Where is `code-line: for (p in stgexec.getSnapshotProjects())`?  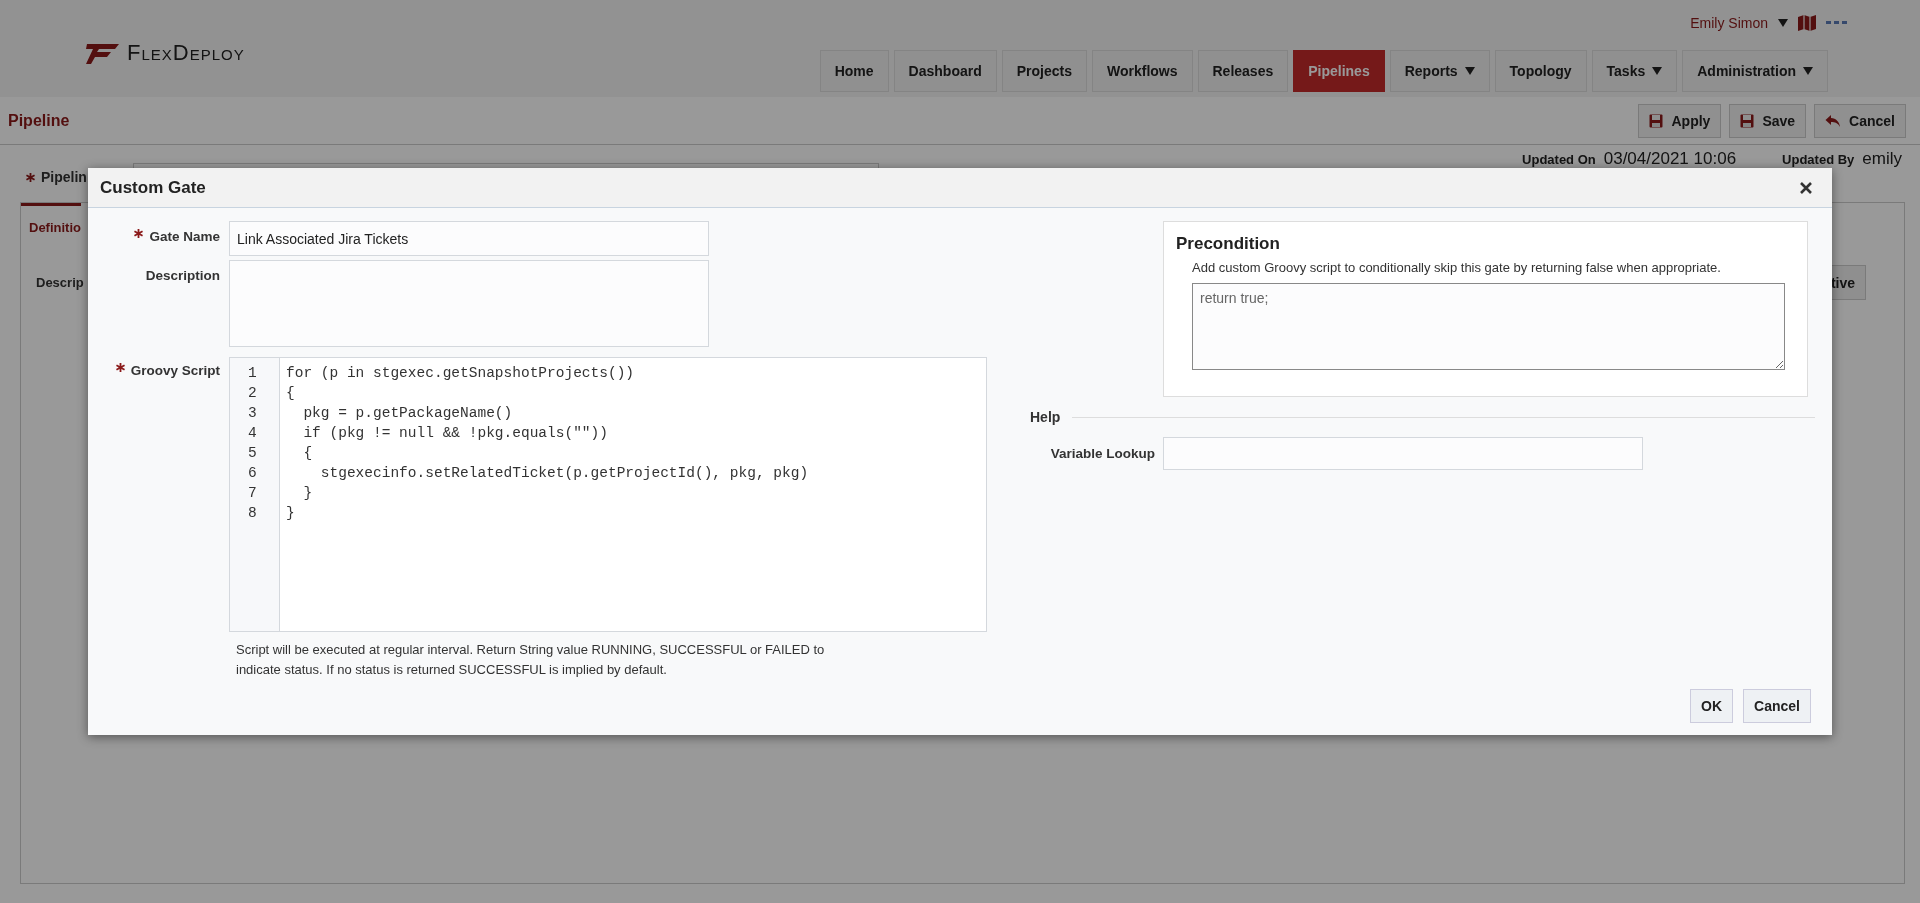 code-line: for (p in stgexec.getSnapshotProjects()) is located at coordinates (461, 374).